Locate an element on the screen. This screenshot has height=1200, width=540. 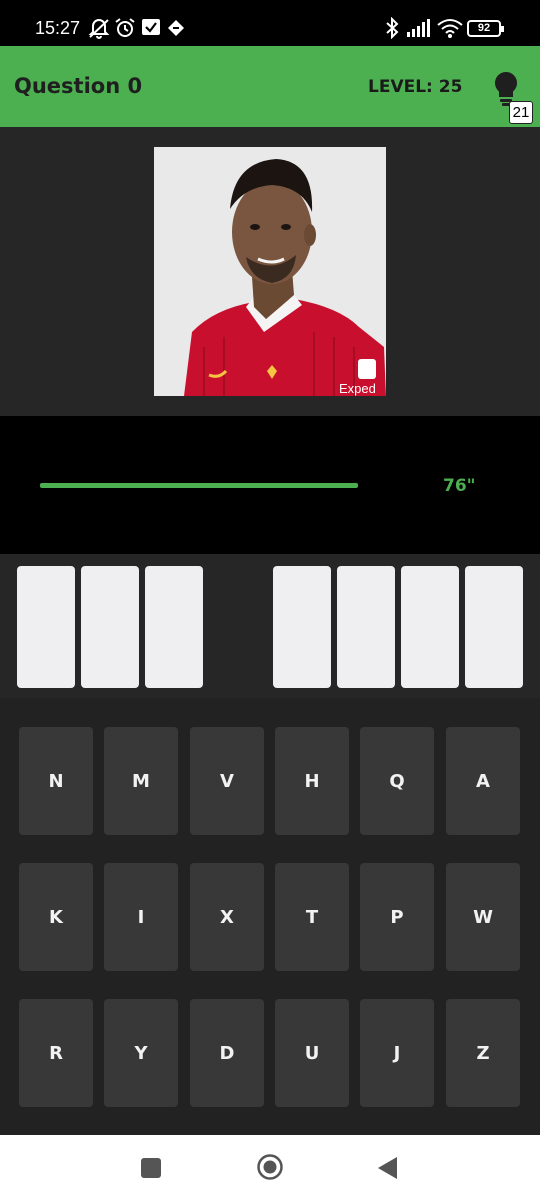
letter-key-a: A is located at coordinates (483, 781).